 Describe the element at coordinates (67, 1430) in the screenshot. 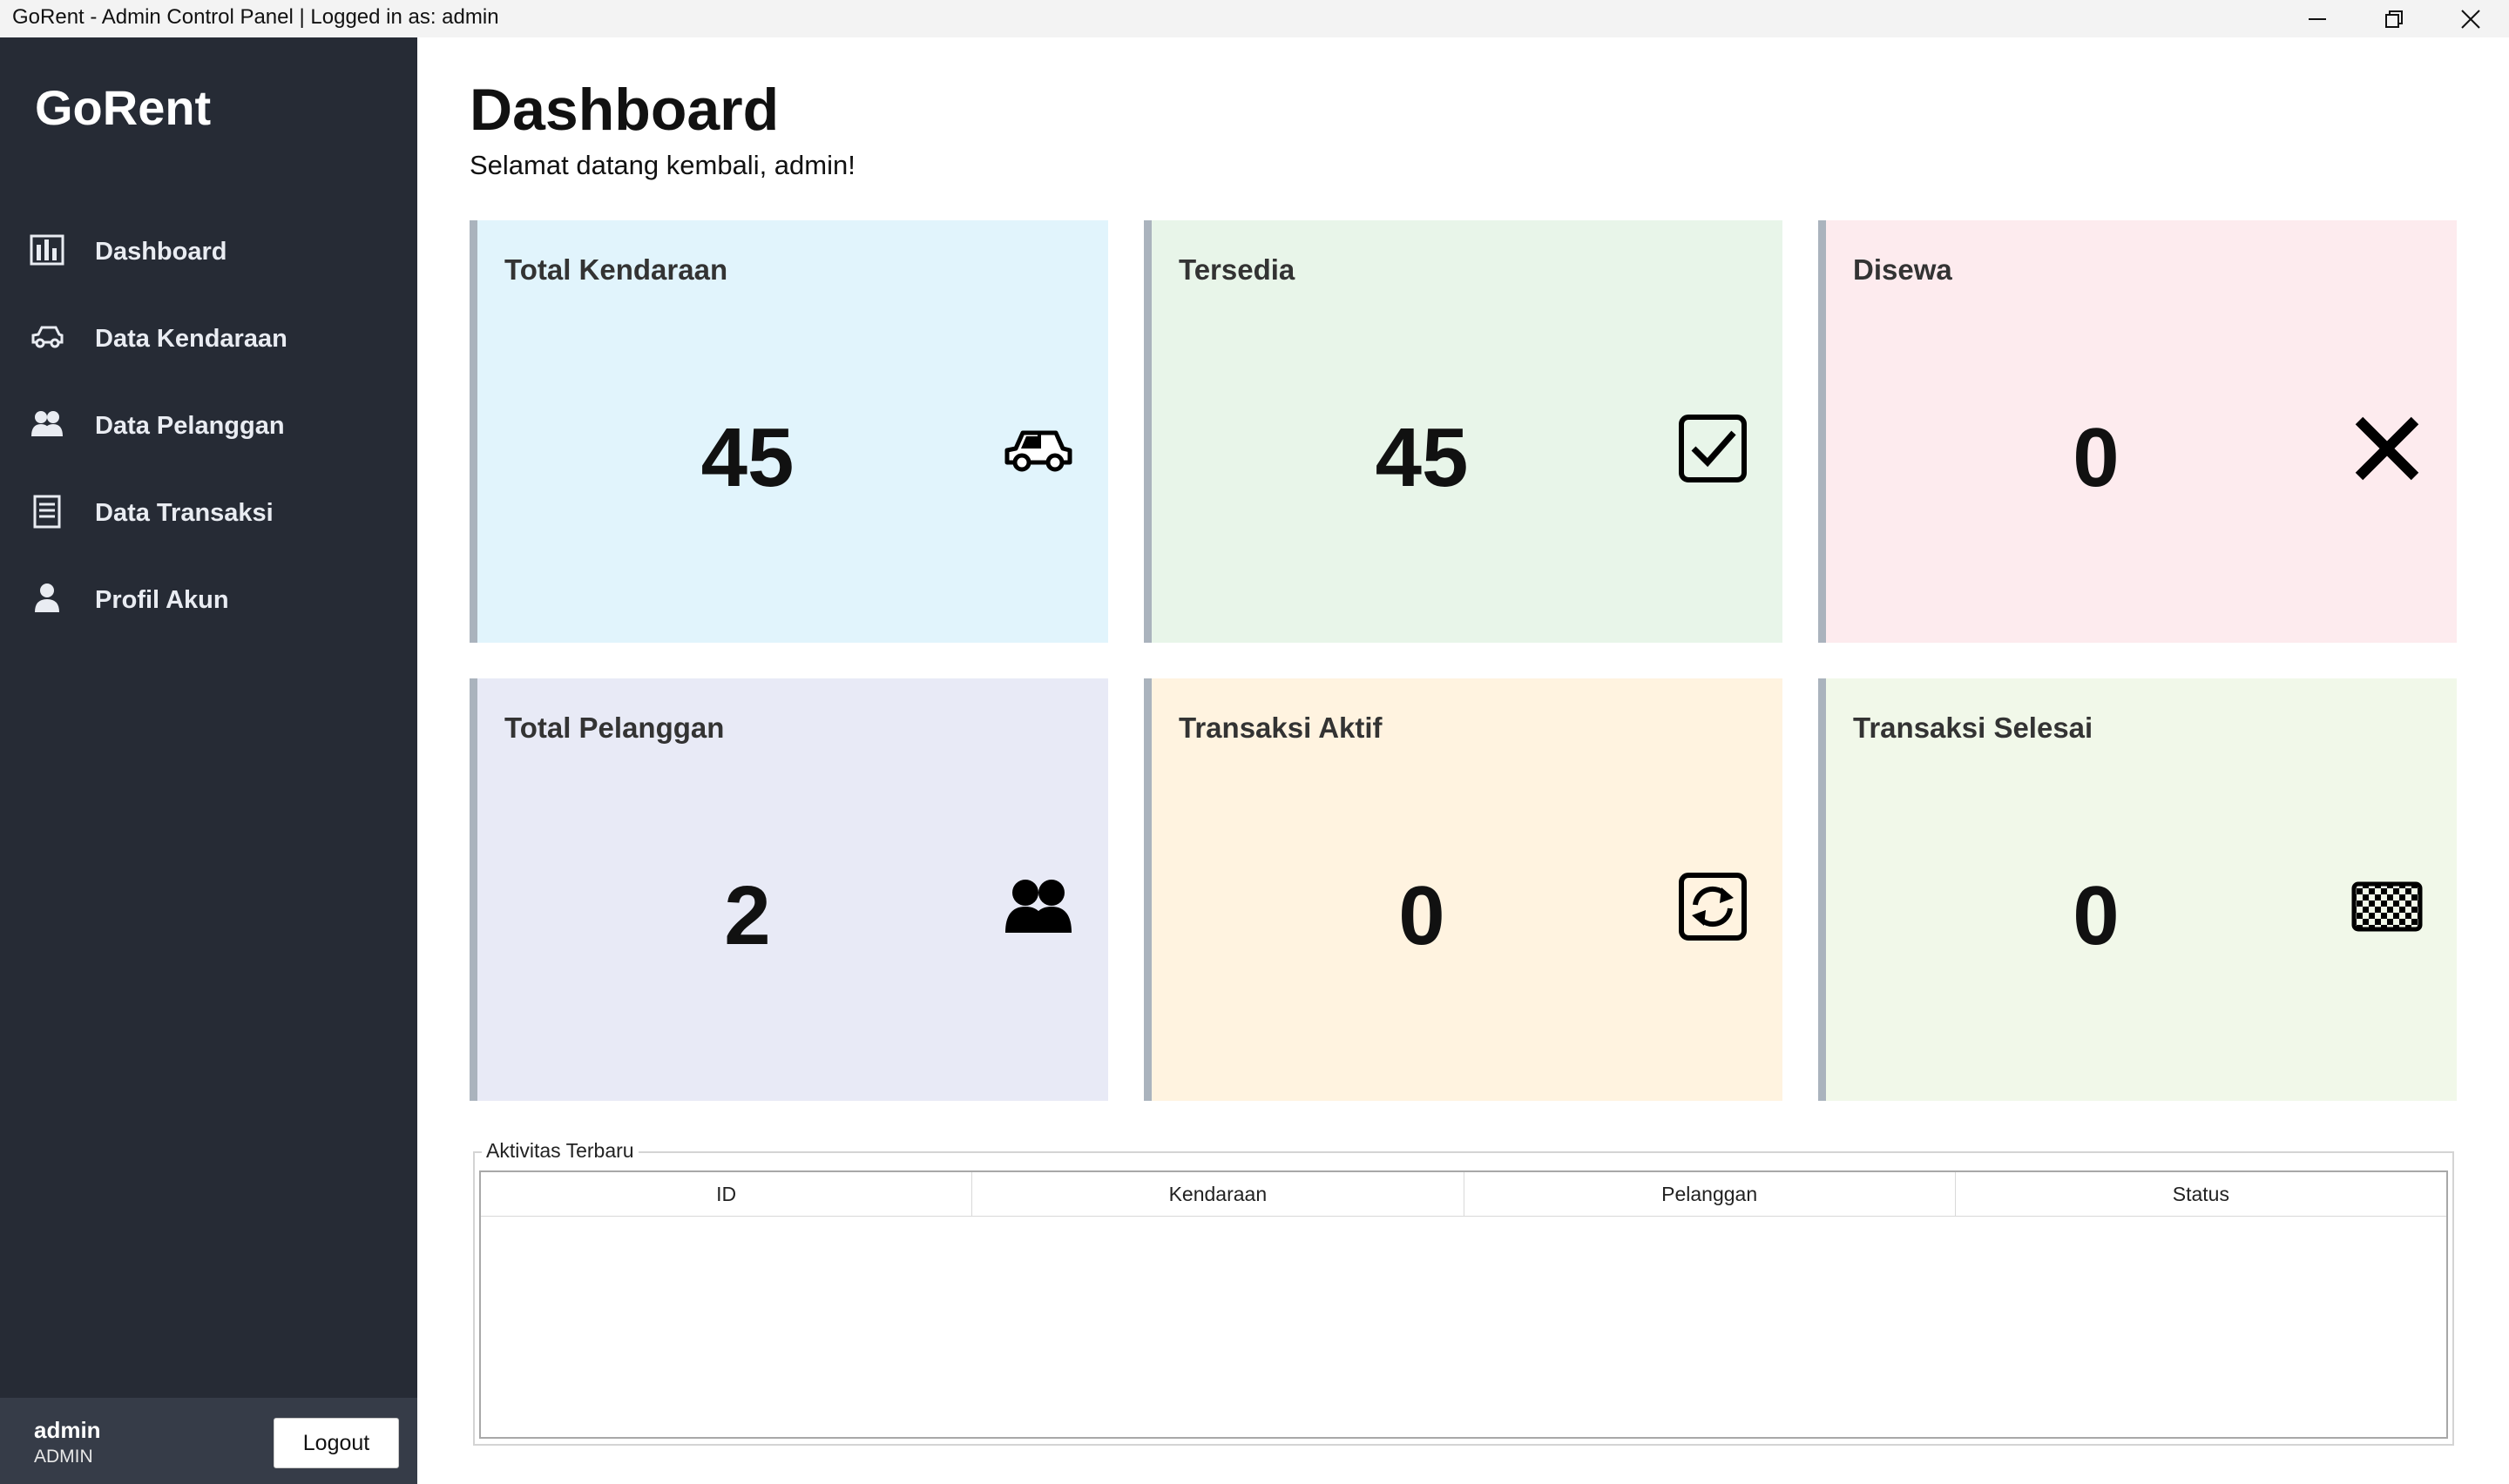

I see `user-name: admin` at that location.